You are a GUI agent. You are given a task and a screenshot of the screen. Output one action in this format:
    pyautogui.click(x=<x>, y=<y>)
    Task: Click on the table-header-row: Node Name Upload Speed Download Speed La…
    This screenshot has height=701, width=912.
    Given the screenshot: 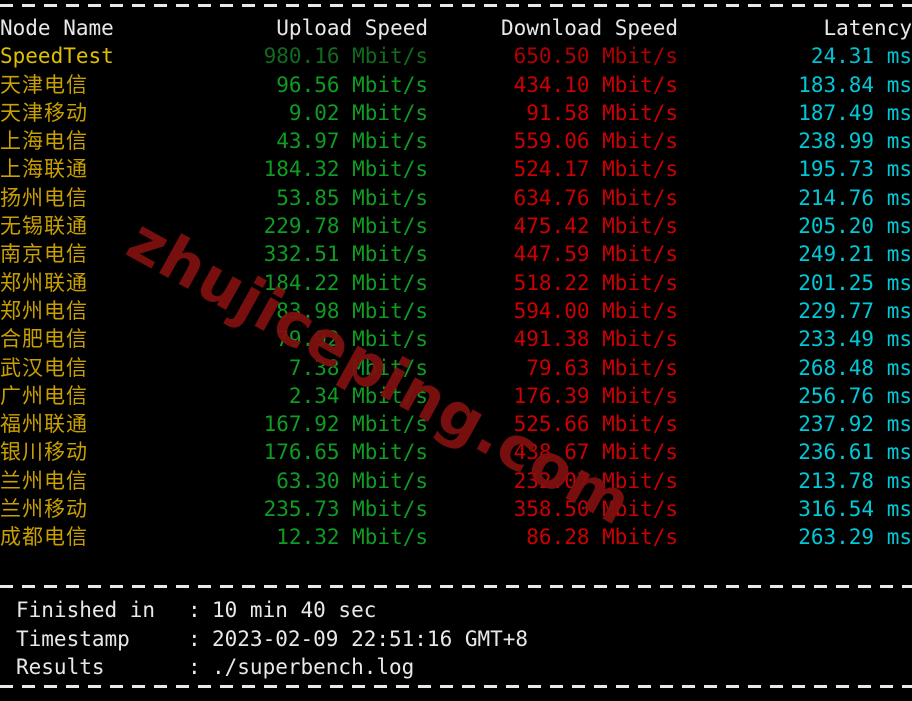 What is the action you would take?
    pyautogui.click(x=456, y=28)
    